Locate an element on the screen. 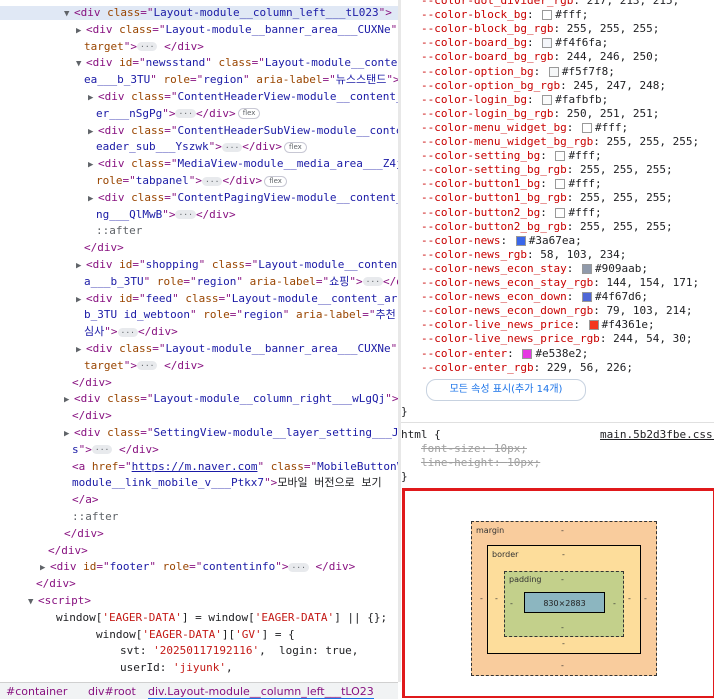  dom-tree-line: ::after is located at coordinates (59, 517).